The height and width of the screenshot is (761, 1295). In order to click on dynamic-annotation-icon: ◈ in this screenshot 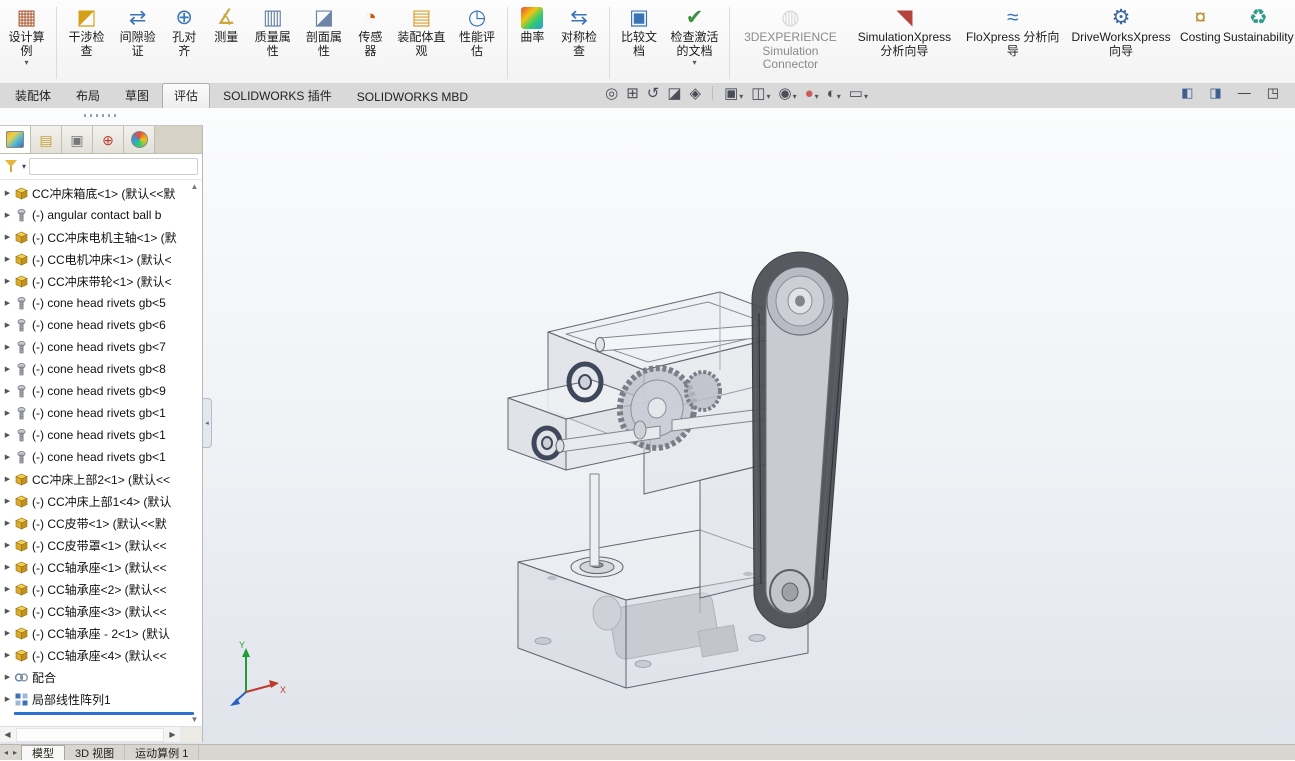, I will do `click(696, 93)`.